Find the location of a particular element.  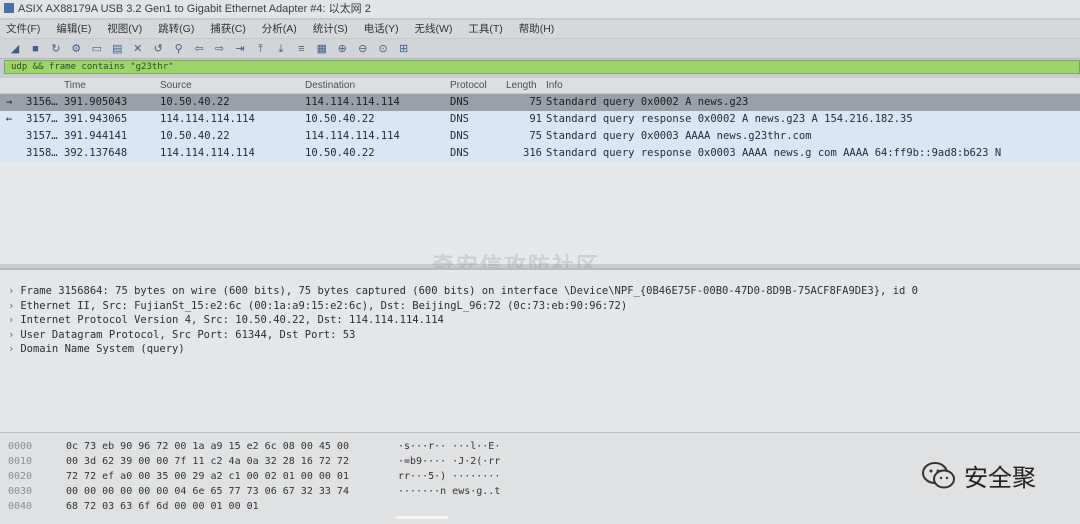

menu-tools: 工具(T) is located at coordinates (485, 29).